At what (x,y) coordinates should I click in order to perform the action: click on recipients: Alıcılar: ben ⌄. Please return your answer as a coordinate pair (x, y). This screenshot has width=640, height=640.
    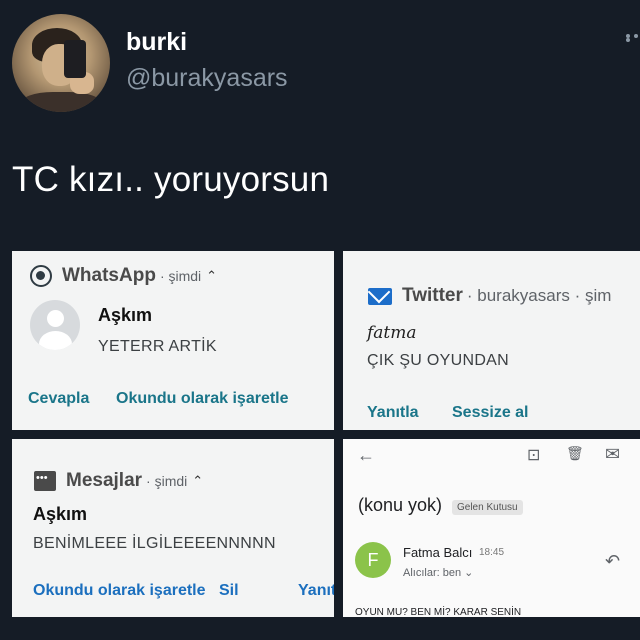
    Looking at the image, I should click on (438, 572).